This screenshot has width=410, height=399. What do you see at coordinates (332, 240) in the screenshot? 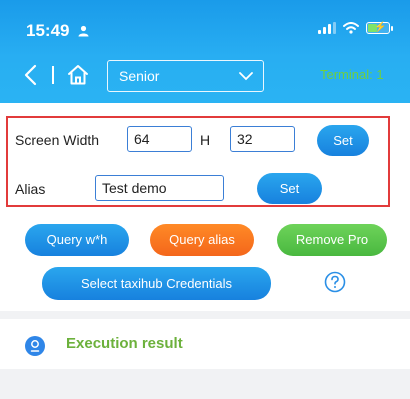
I see `remove-pro-button: Remove Pro` at bounding box center [332, 240].